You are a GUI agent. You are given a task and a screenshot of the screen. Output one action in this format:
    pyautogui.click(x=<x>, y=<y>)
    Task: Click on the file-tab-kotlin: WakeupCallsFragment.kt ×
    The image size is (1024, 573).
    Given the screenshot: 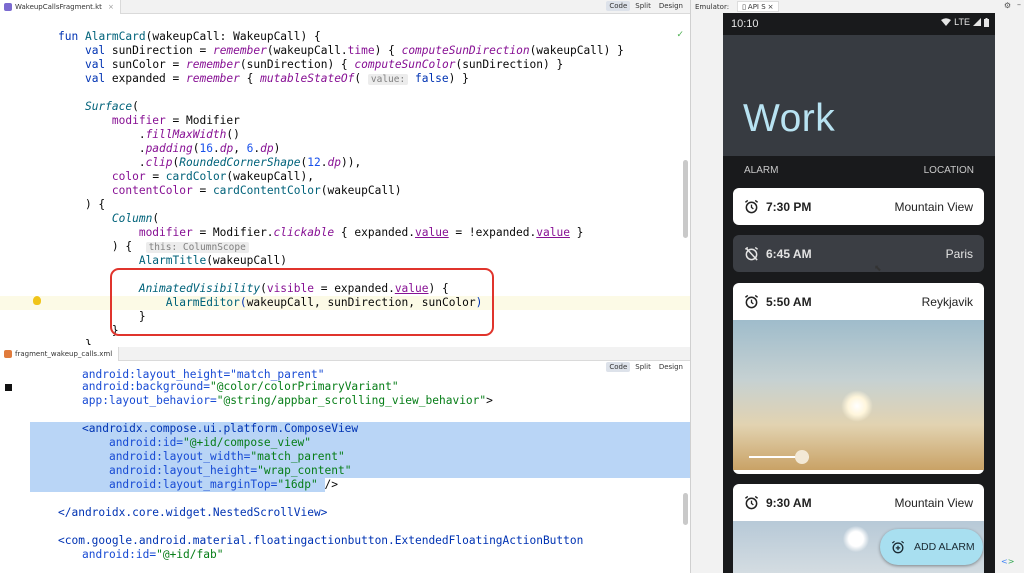 What is the action you would take?
    pyautogui.click(x=60, y=7)
    